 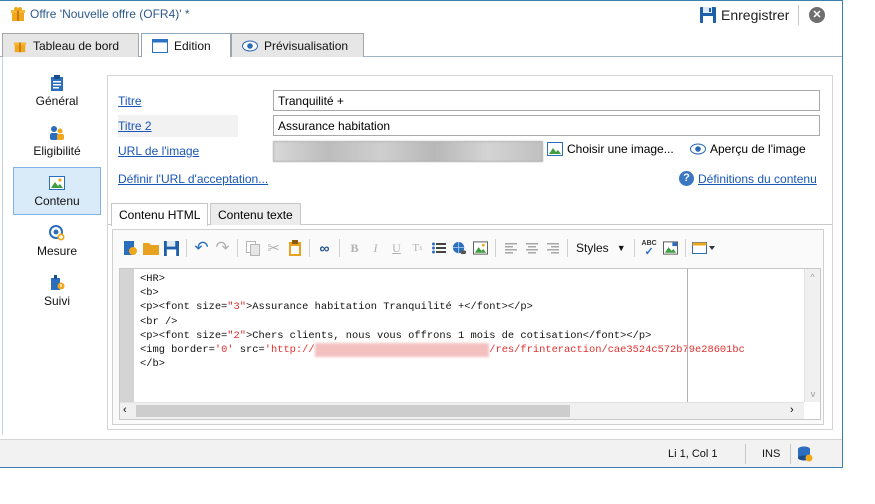 What do you see at coordinates (171, 248) in the screenshot?
I see `save-icon` at bounding box center [171, 248].